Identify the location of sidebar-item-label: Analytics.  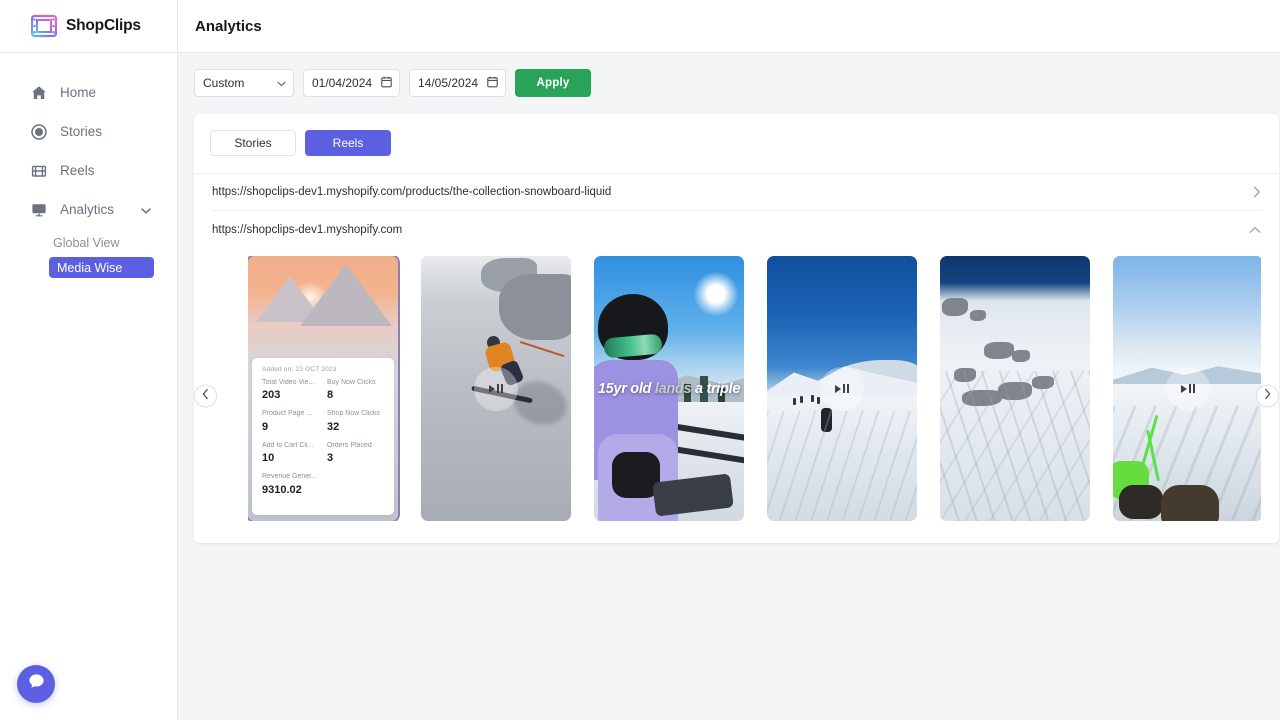
(87, 209).